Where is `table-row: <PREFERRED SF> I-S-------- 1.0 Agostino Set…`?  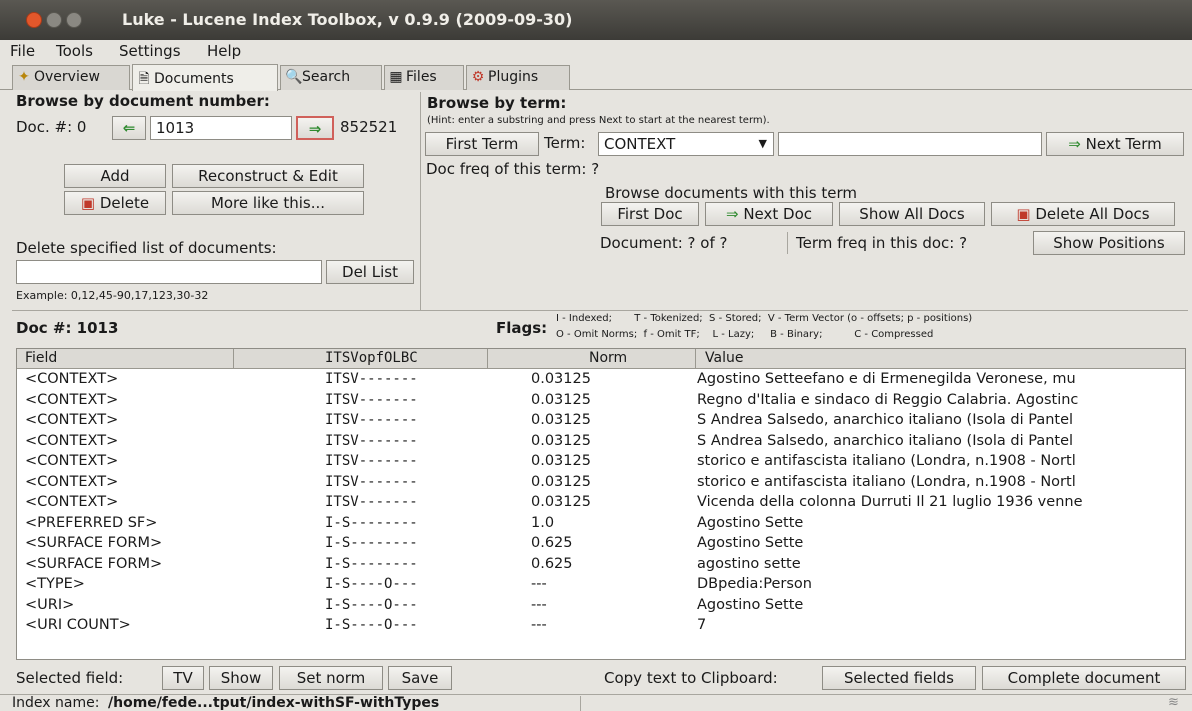 table-row: <PREFERRED SF> I-S-------- 1.0 Agostino Set… is located at coordinates (601, 524).